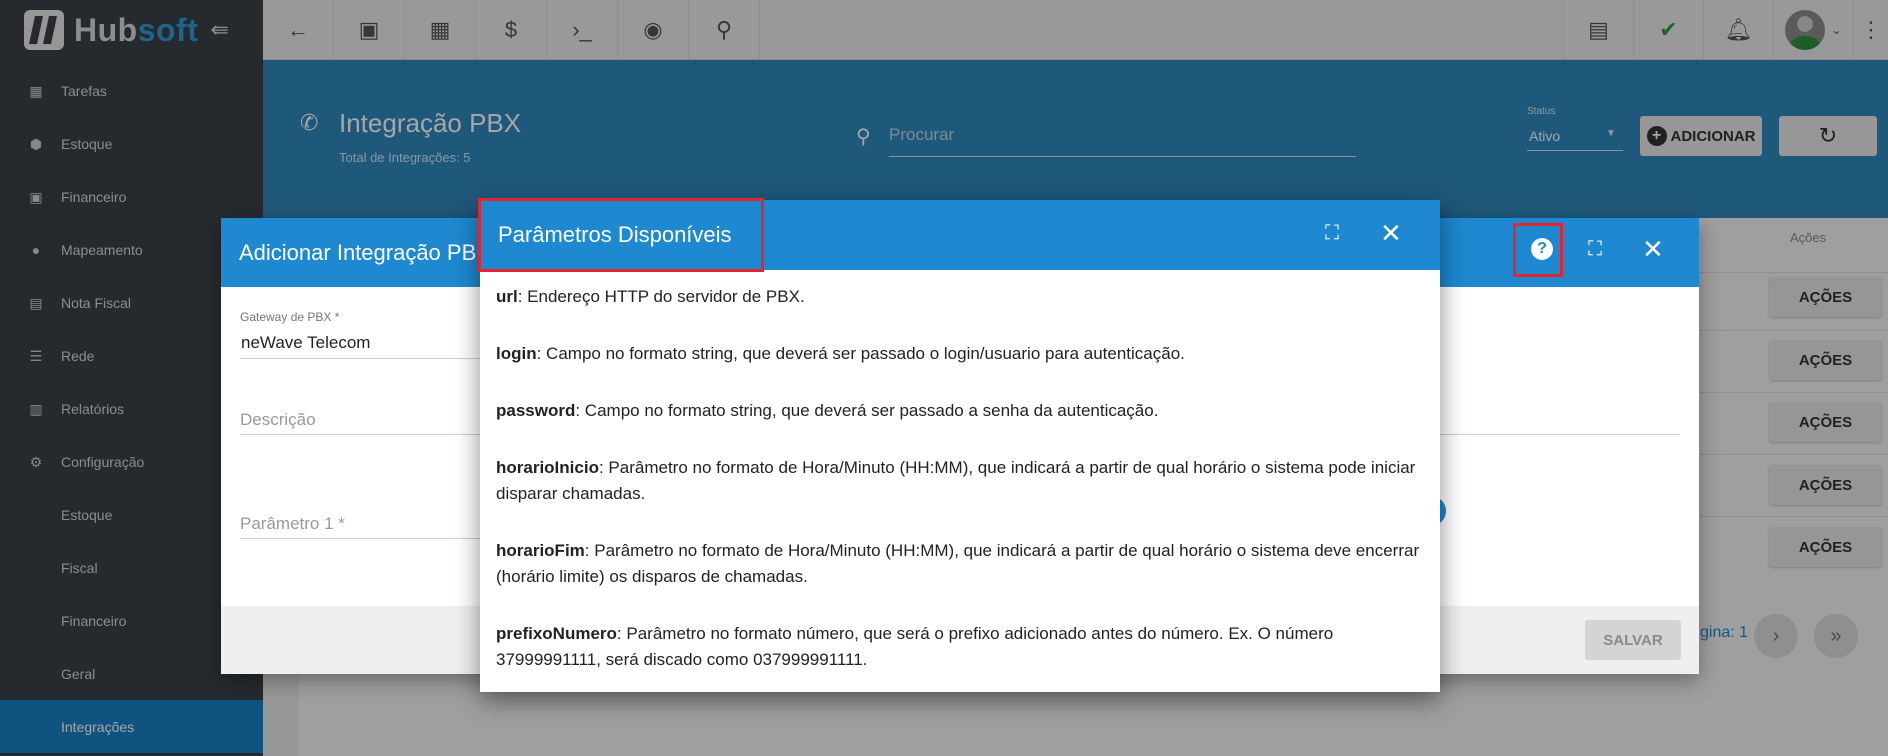 Image resolution: width=1888 pixels, height=756 pixels. Describe the element at coordinates (290, 317) in the screenshot. I see `gateway-label: Gateway de PBX *` at that location.